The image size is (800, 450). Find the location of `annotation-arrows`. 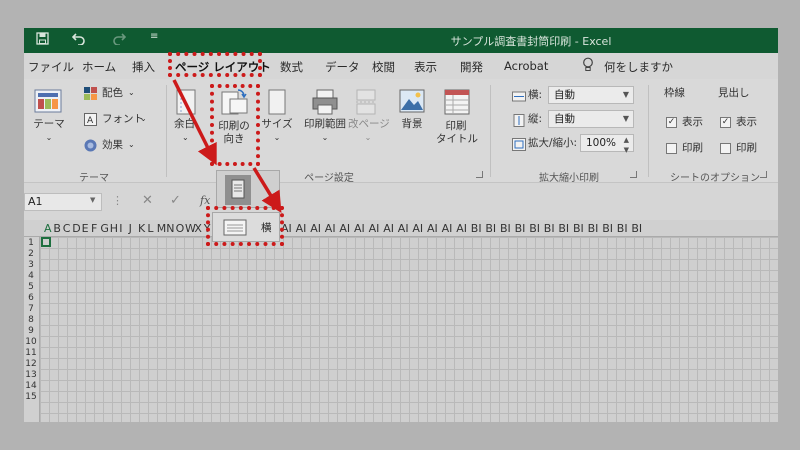

annotation-arrows is located at coordinates (227, 146).